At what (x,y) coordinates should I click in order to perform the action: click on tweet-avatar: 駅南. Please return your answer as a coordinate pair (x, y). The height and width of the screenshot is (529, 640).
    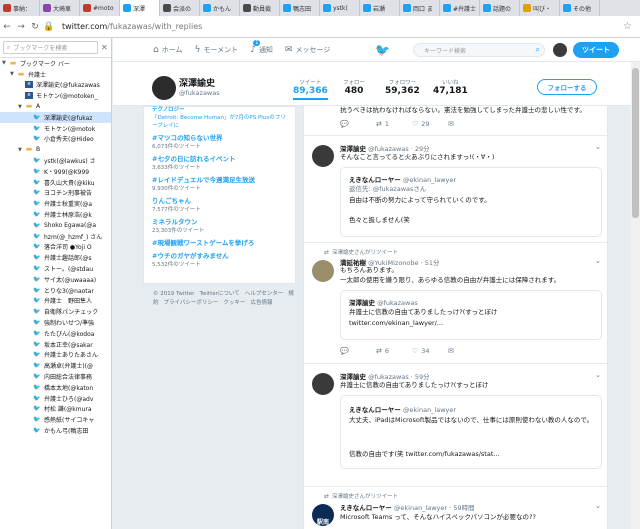
    Looking at the image, I should click on (323, 515).